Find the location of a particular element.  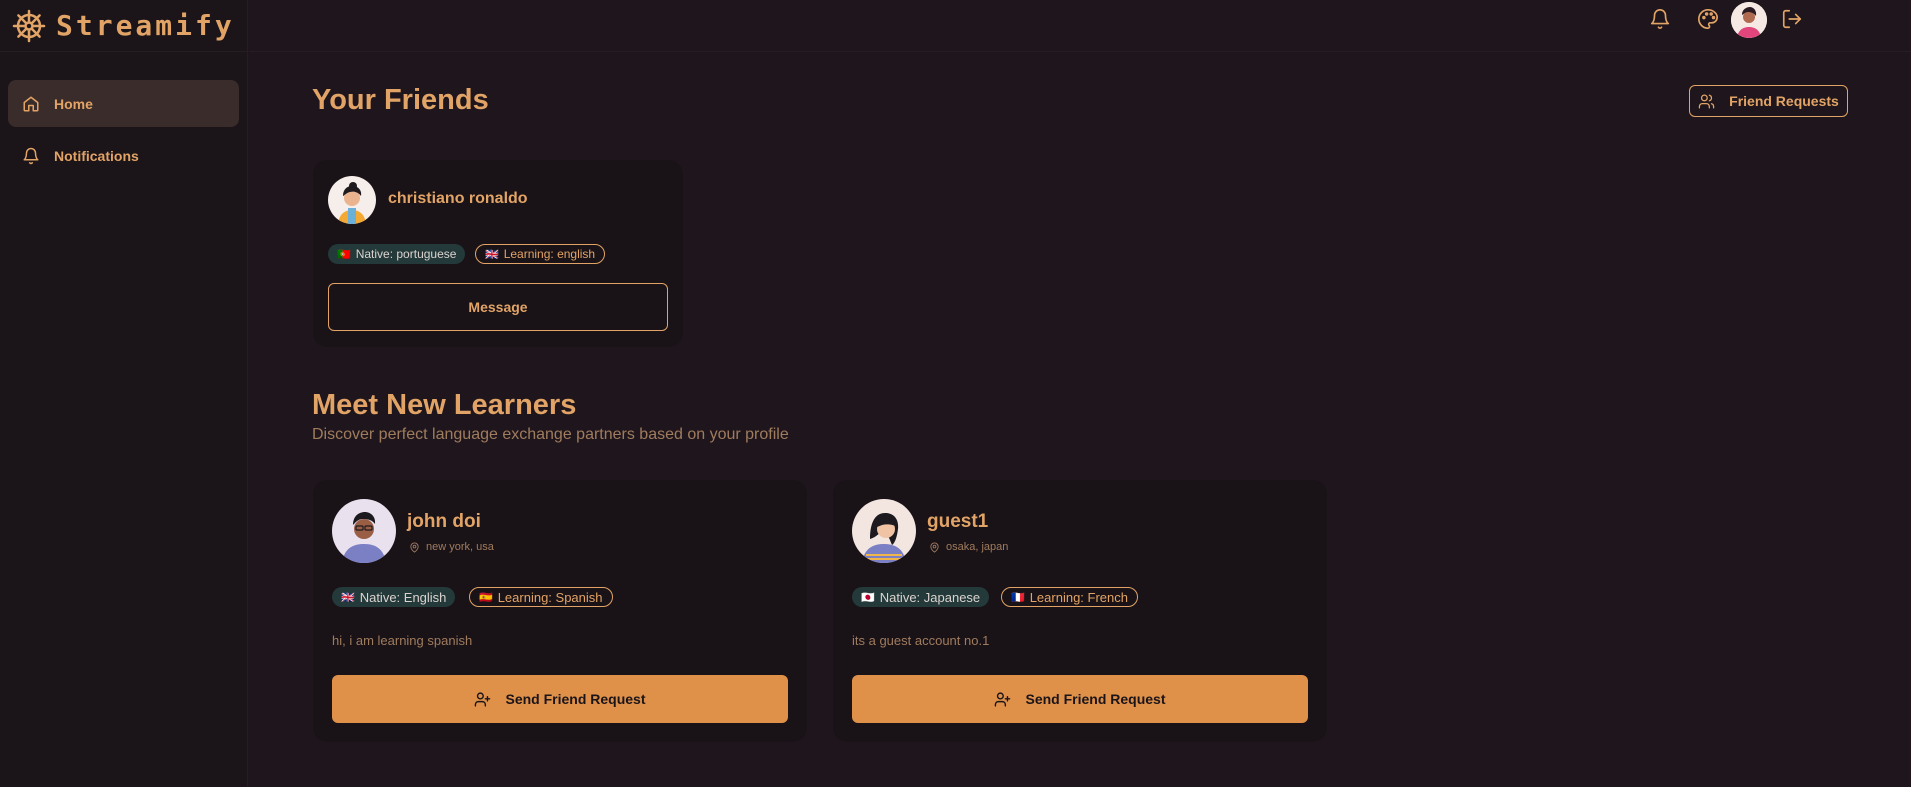

palette-icon is located at coordinates (1708, 19).